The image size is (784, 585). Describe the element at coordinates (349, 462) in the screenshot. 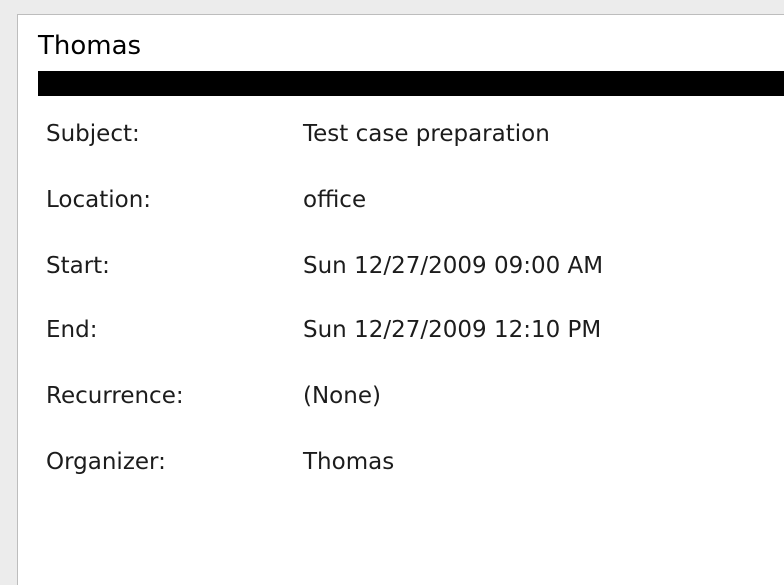

I see `organizer-value: Thomas` at that location.